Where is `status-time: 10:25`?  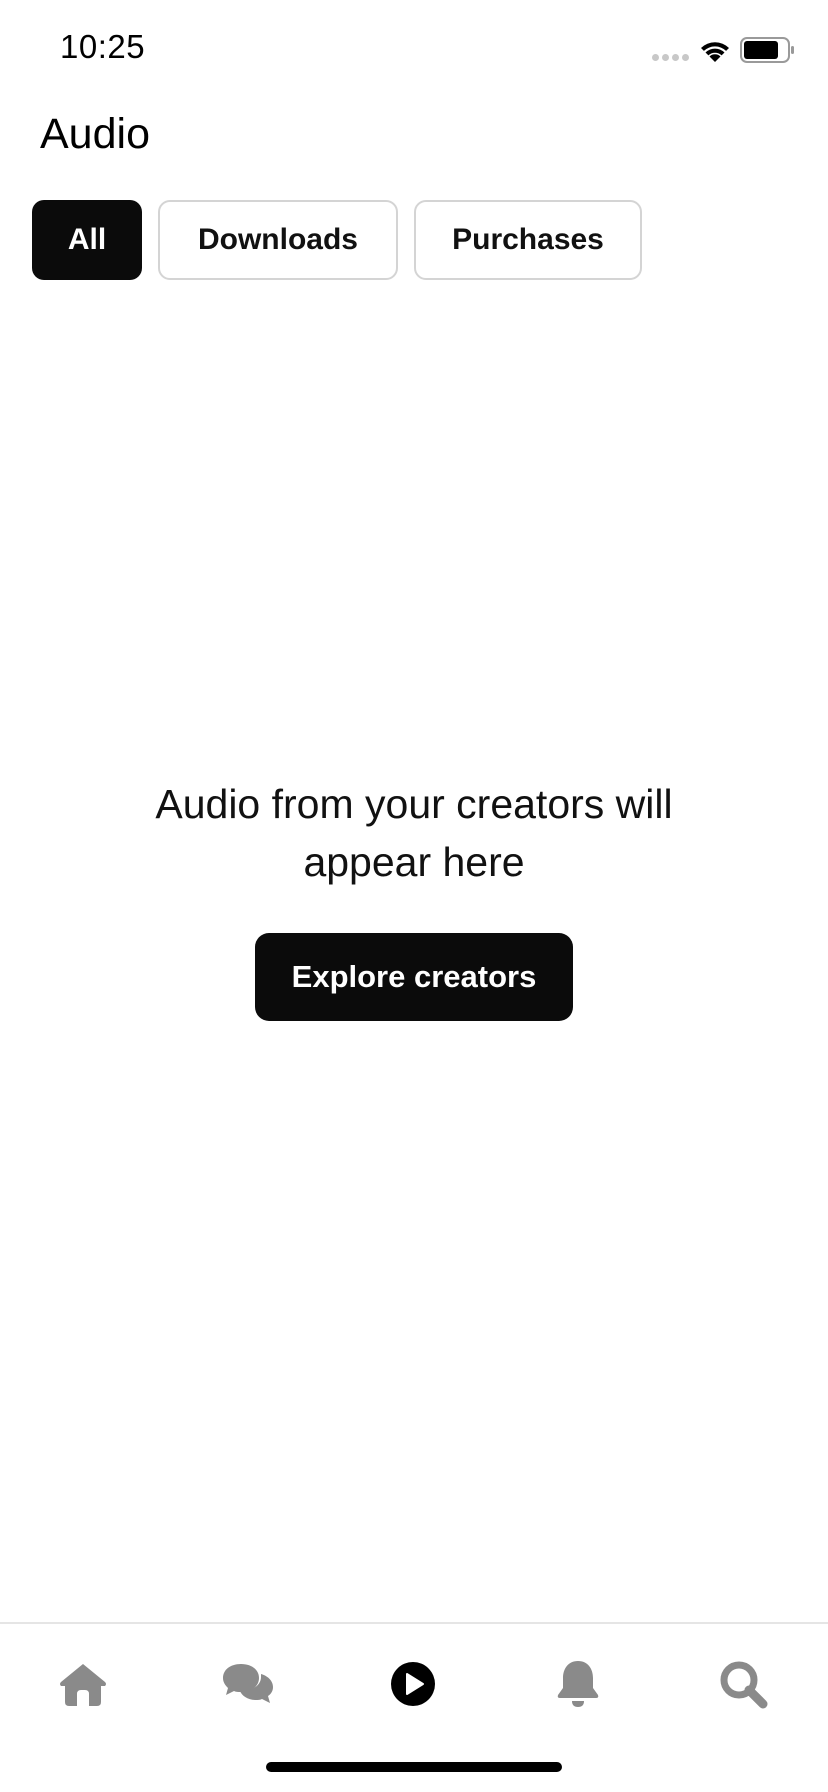 status-time: 10:25 is located at coordinates (103, 46).